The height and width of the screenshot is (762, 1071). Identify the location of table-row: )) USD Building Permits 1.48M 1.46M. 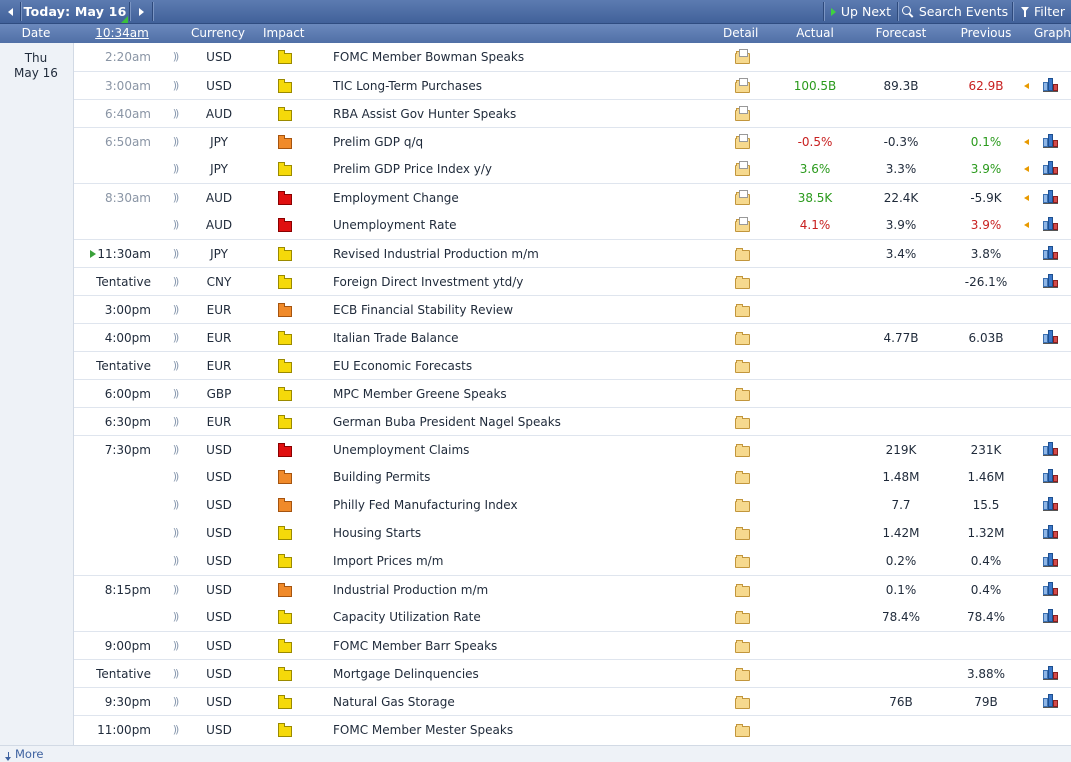
(572, 477).